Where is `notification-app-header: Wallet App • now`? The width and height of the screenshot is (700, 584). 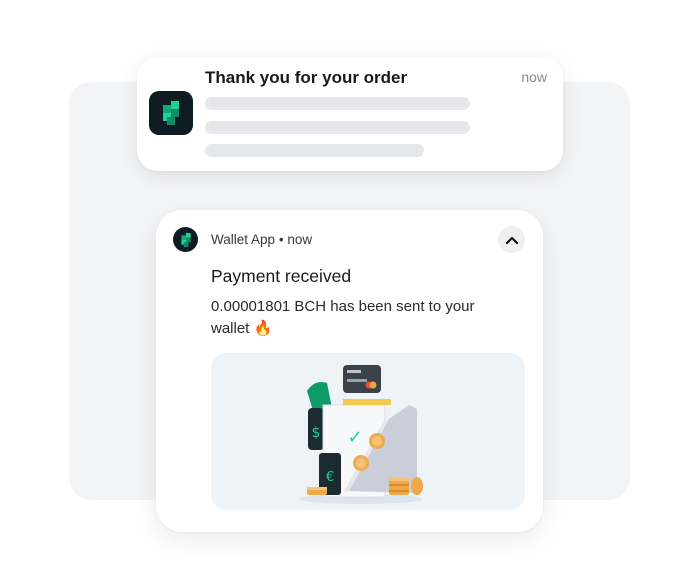
notification-app-header: Wallet App • now is located at coordinates (261, 239).